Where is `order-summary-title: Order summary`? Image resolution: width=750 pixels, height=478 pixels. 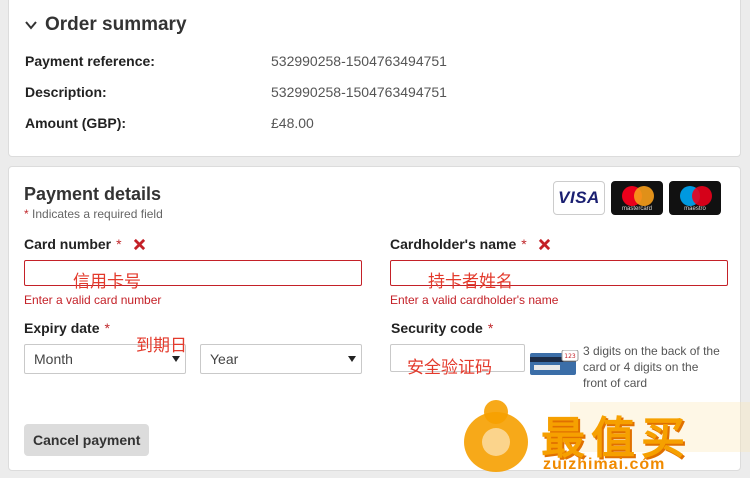 order-summary-title: Order summary is located at coordinates (116, 24).